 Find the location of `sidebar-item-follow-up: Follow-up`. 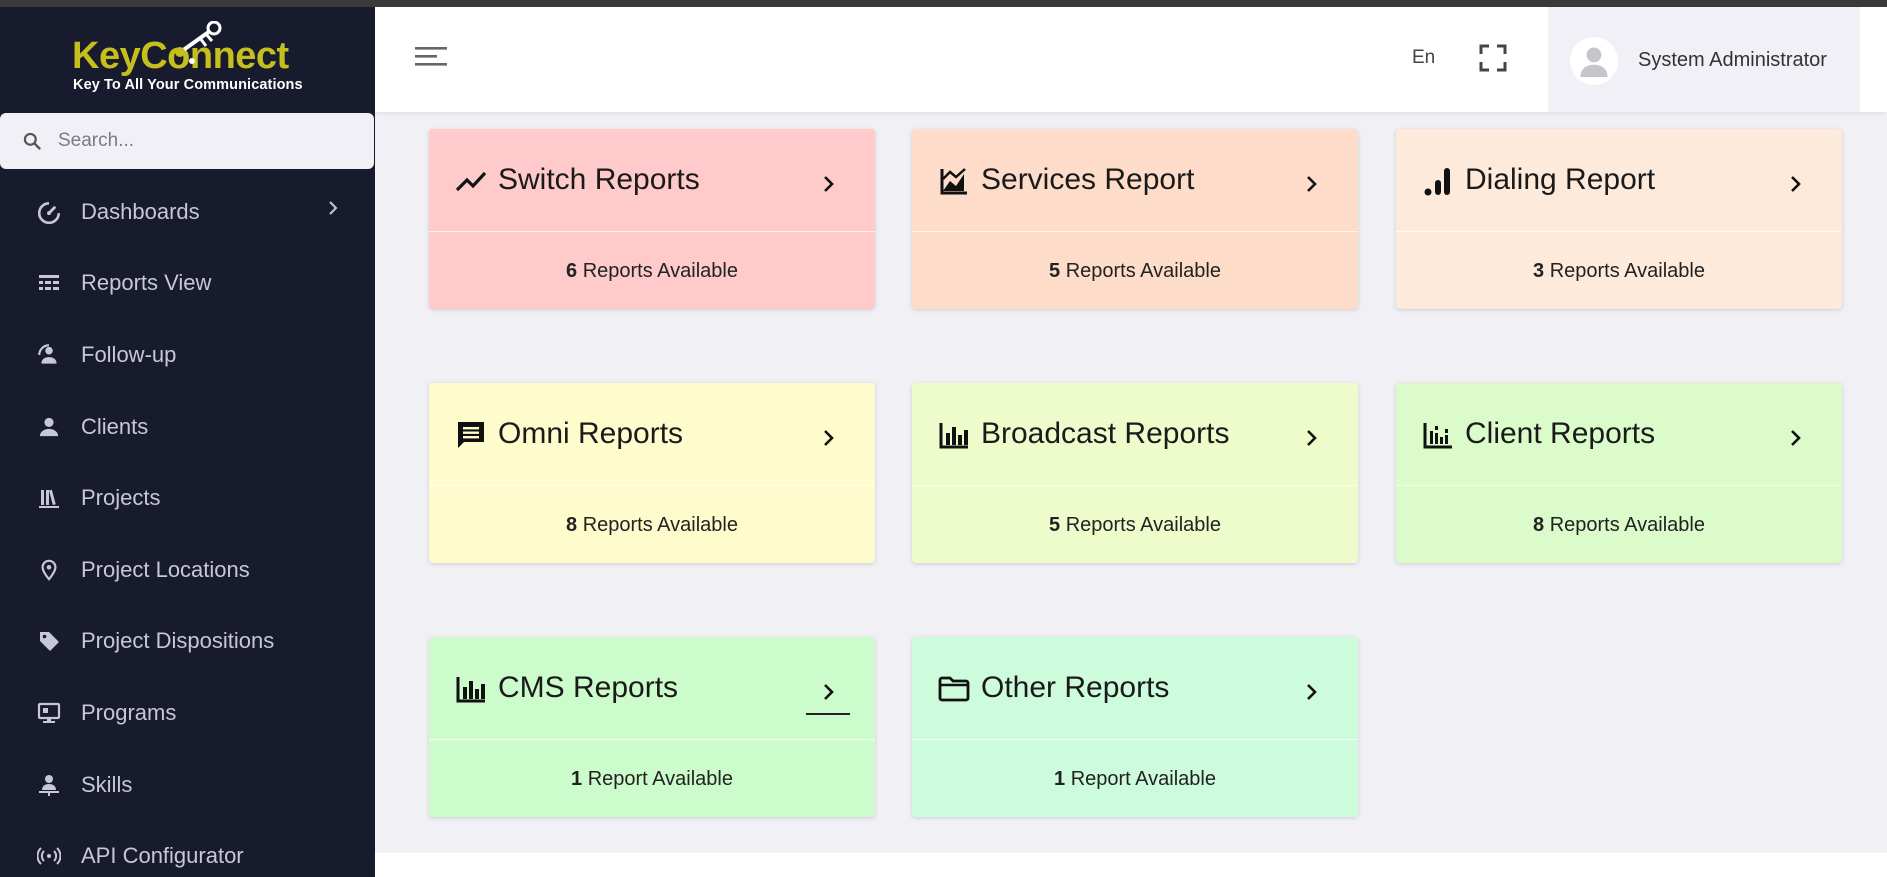

sidebar-item-follow-up: Follow-up is located at coordinates (187, 355).